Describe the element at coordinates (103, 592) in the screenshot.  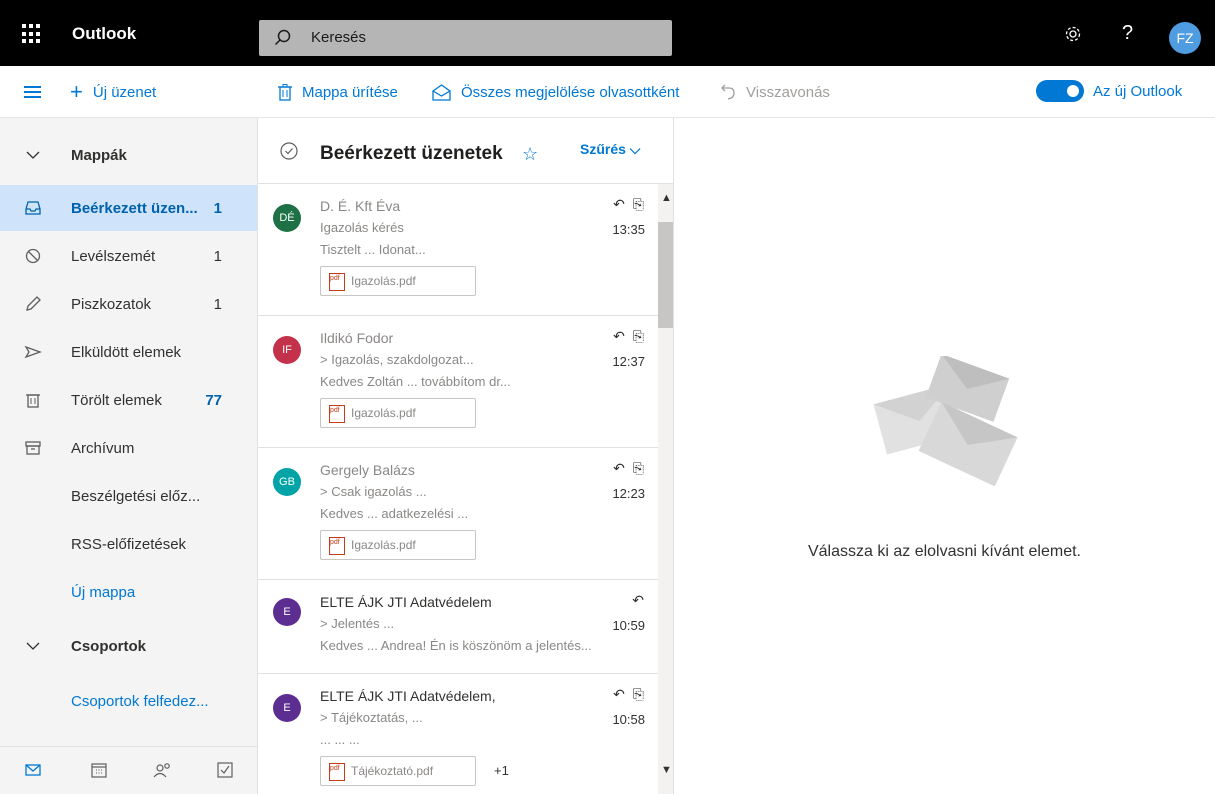
I see `new-folder-label: Új mappa` at that location.